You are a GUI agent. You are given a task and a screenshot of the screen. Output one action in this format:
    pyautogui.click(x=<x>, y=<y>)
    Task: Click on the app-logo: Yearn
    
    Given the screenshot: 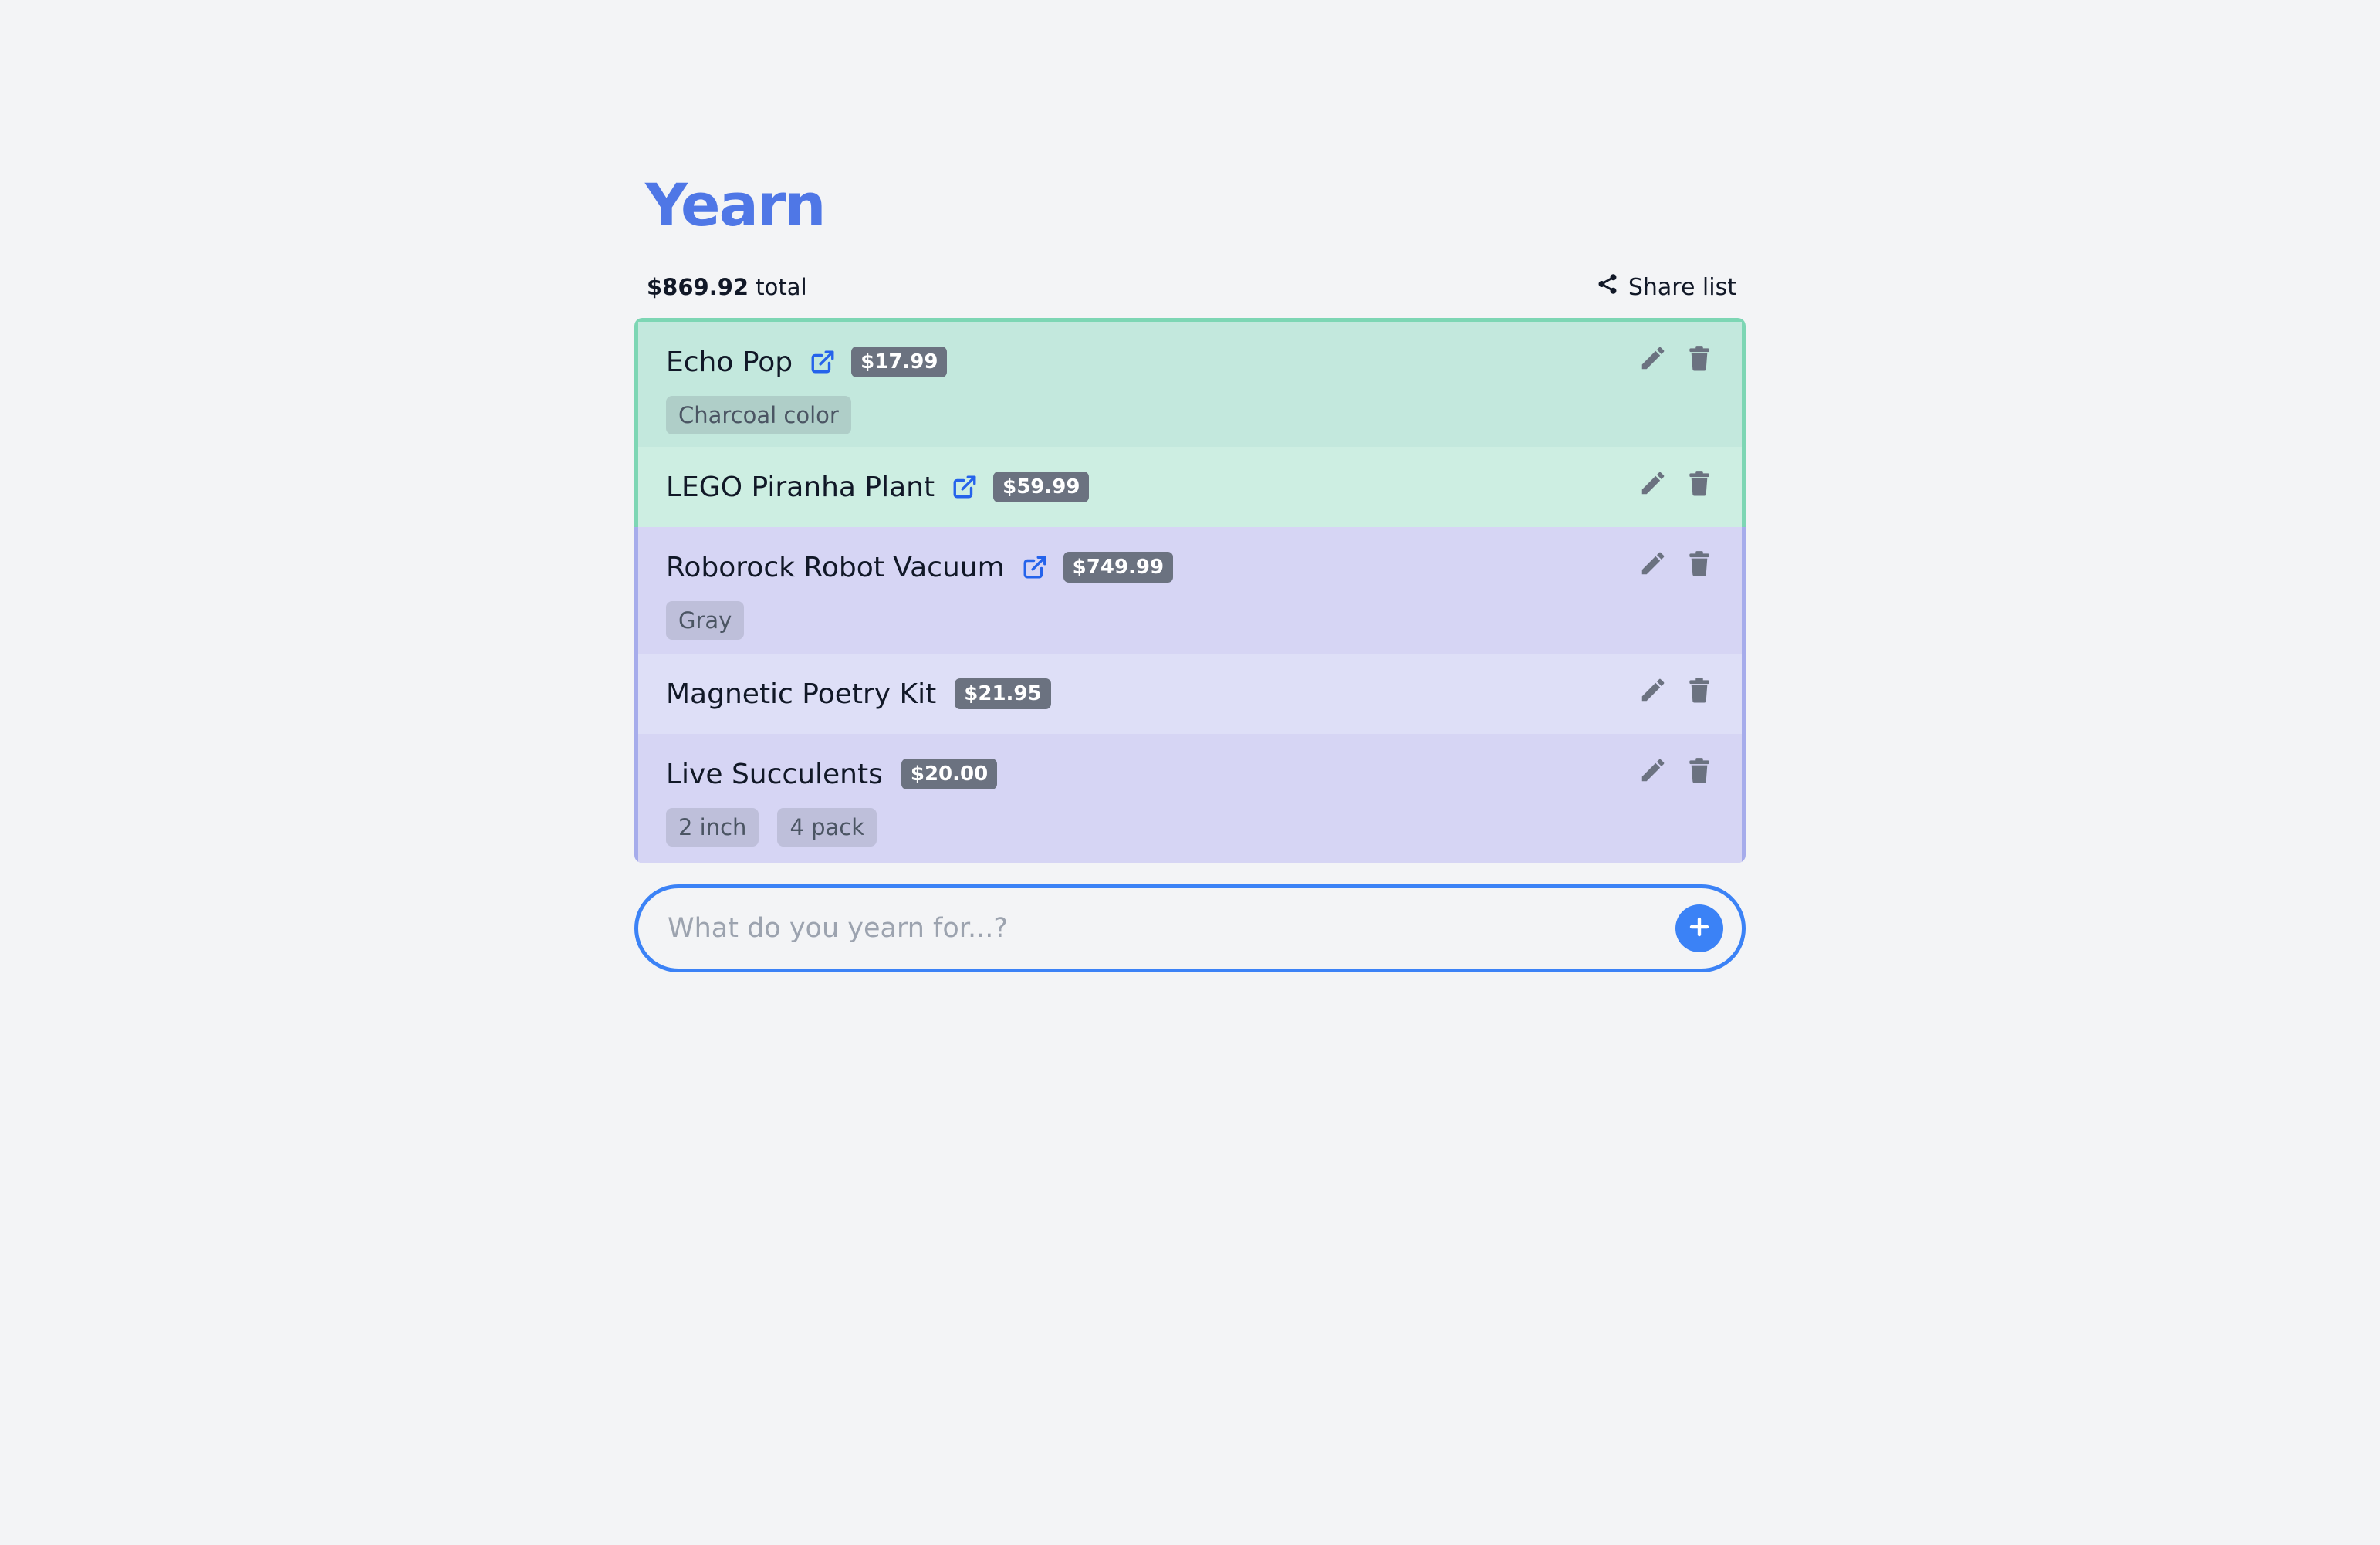 What is the action you would take?
    pyautogui.click(x=735, y=205)
    